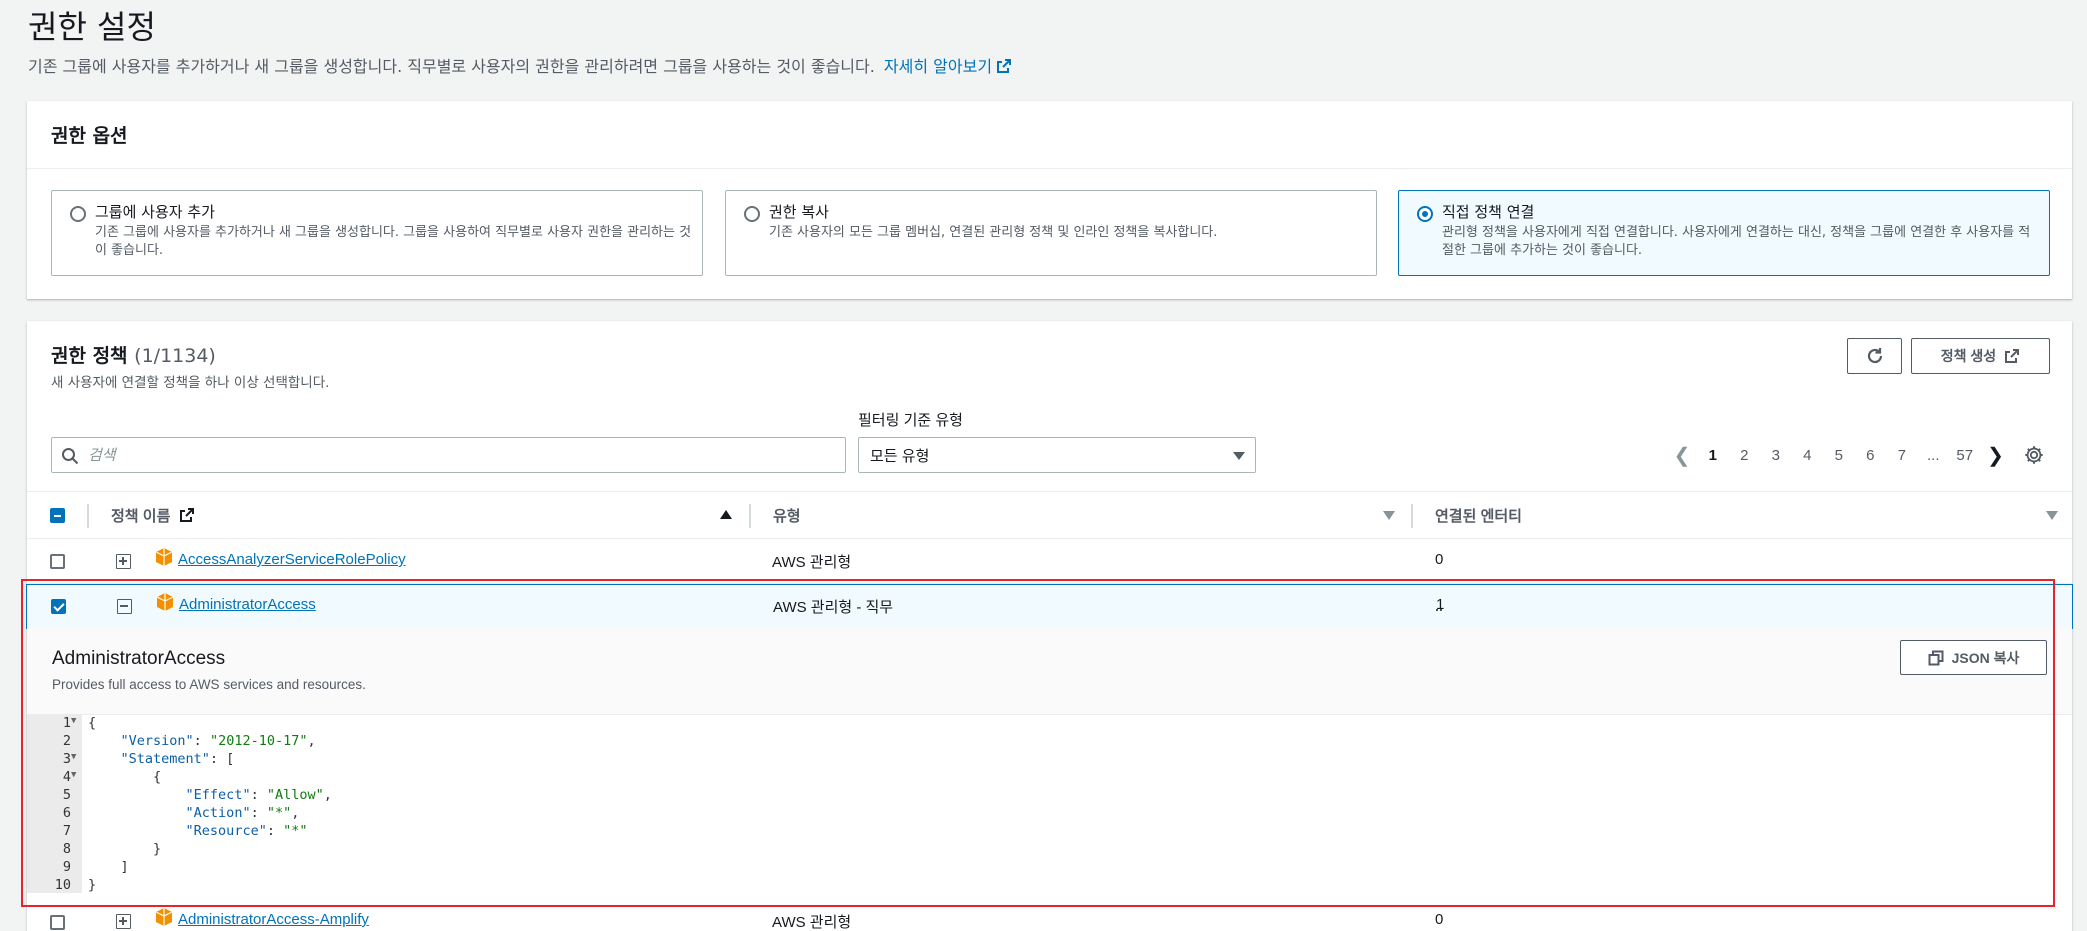 This screenshot has width=2087, height=931. Describe the element at coordinates (66, 795) in the screenshot. I see `line-number: 5` at that location.